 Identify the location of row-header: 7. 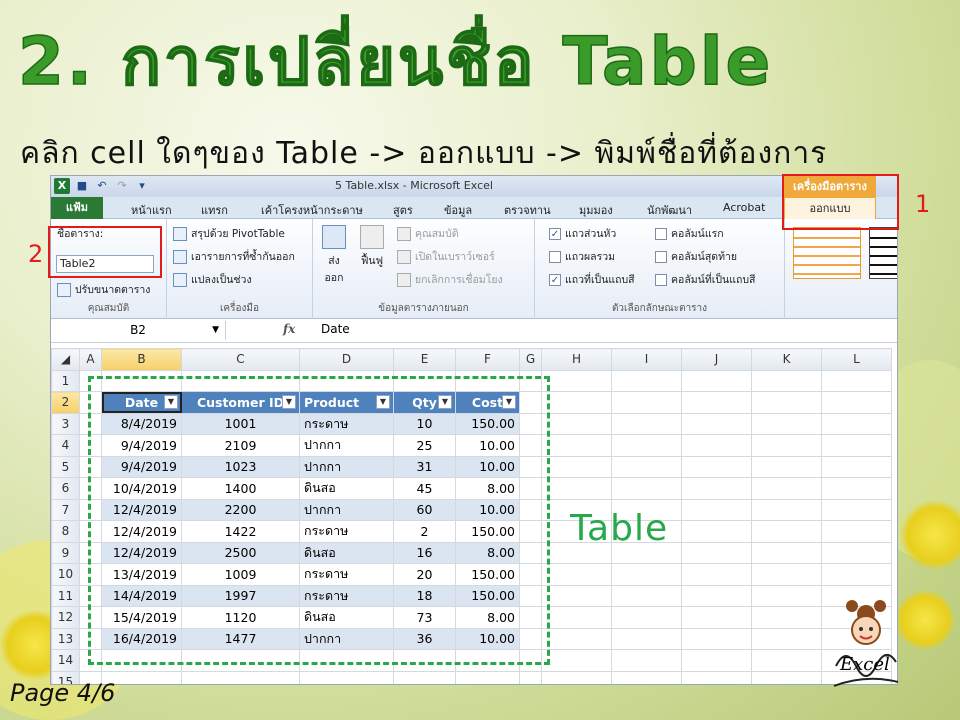
(65, 509).